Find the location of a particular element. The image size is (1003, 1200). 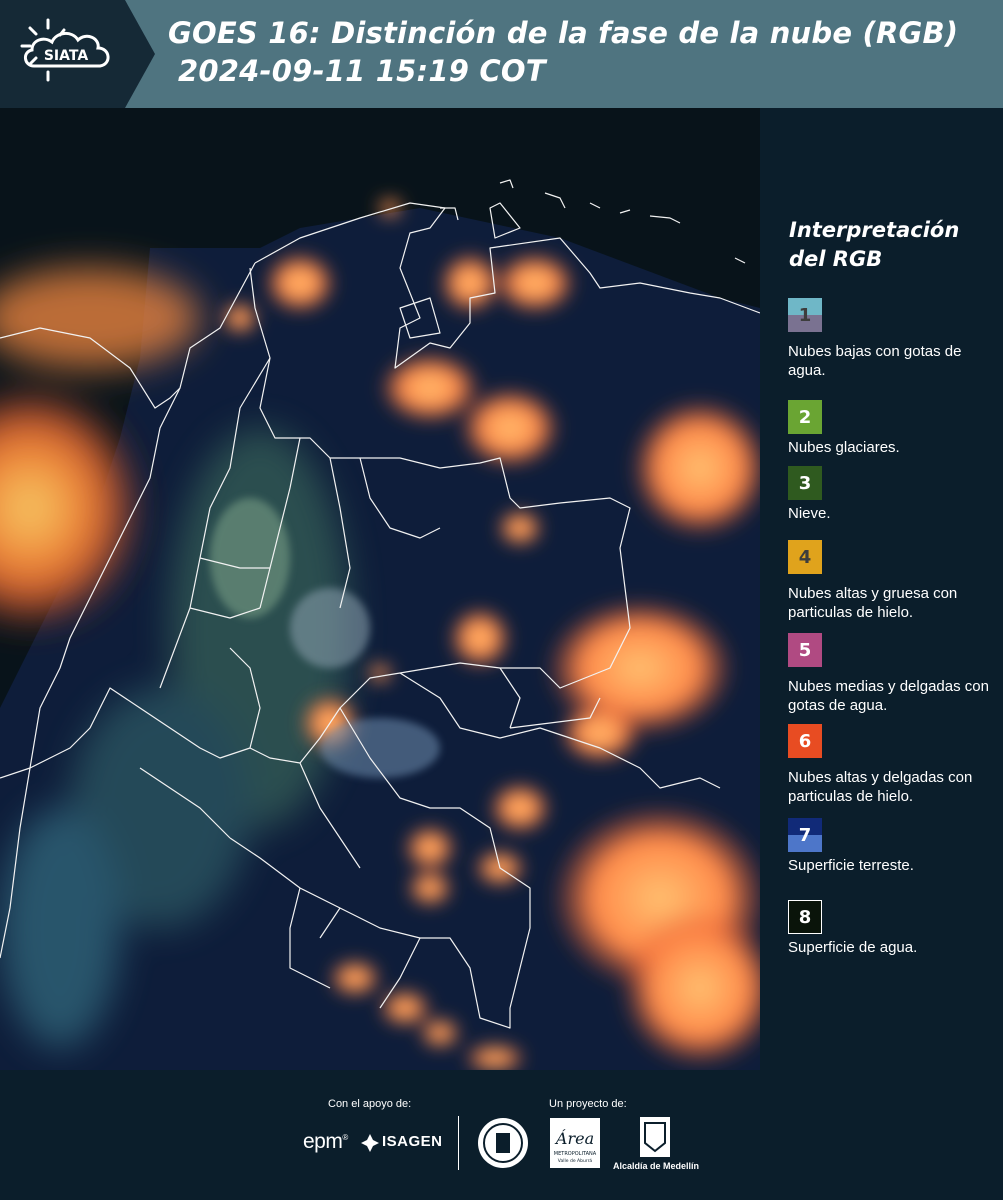

amva-name: Área is located at coordinates (574, 1138).